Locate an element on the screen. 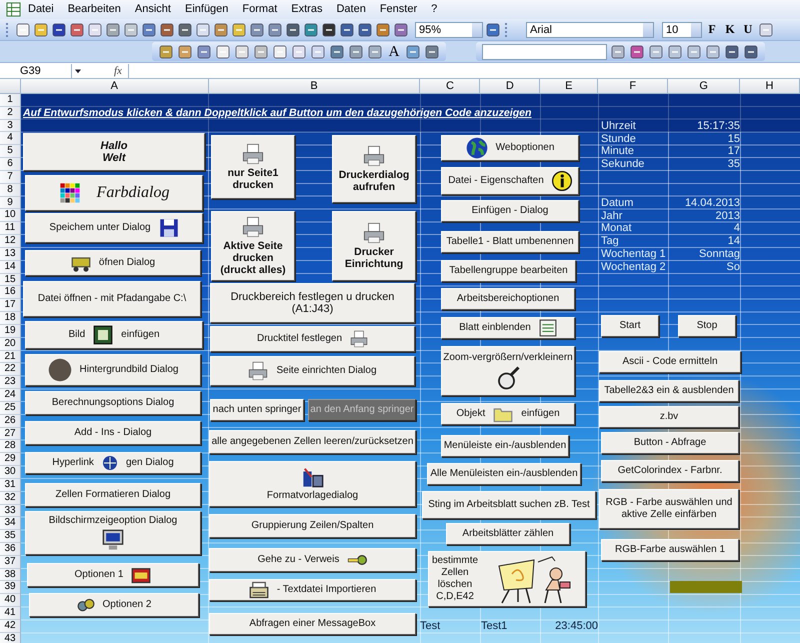 The width and height of the screenshot is (800, 643). menu-item: Daten is located at coordinates (351, 9).